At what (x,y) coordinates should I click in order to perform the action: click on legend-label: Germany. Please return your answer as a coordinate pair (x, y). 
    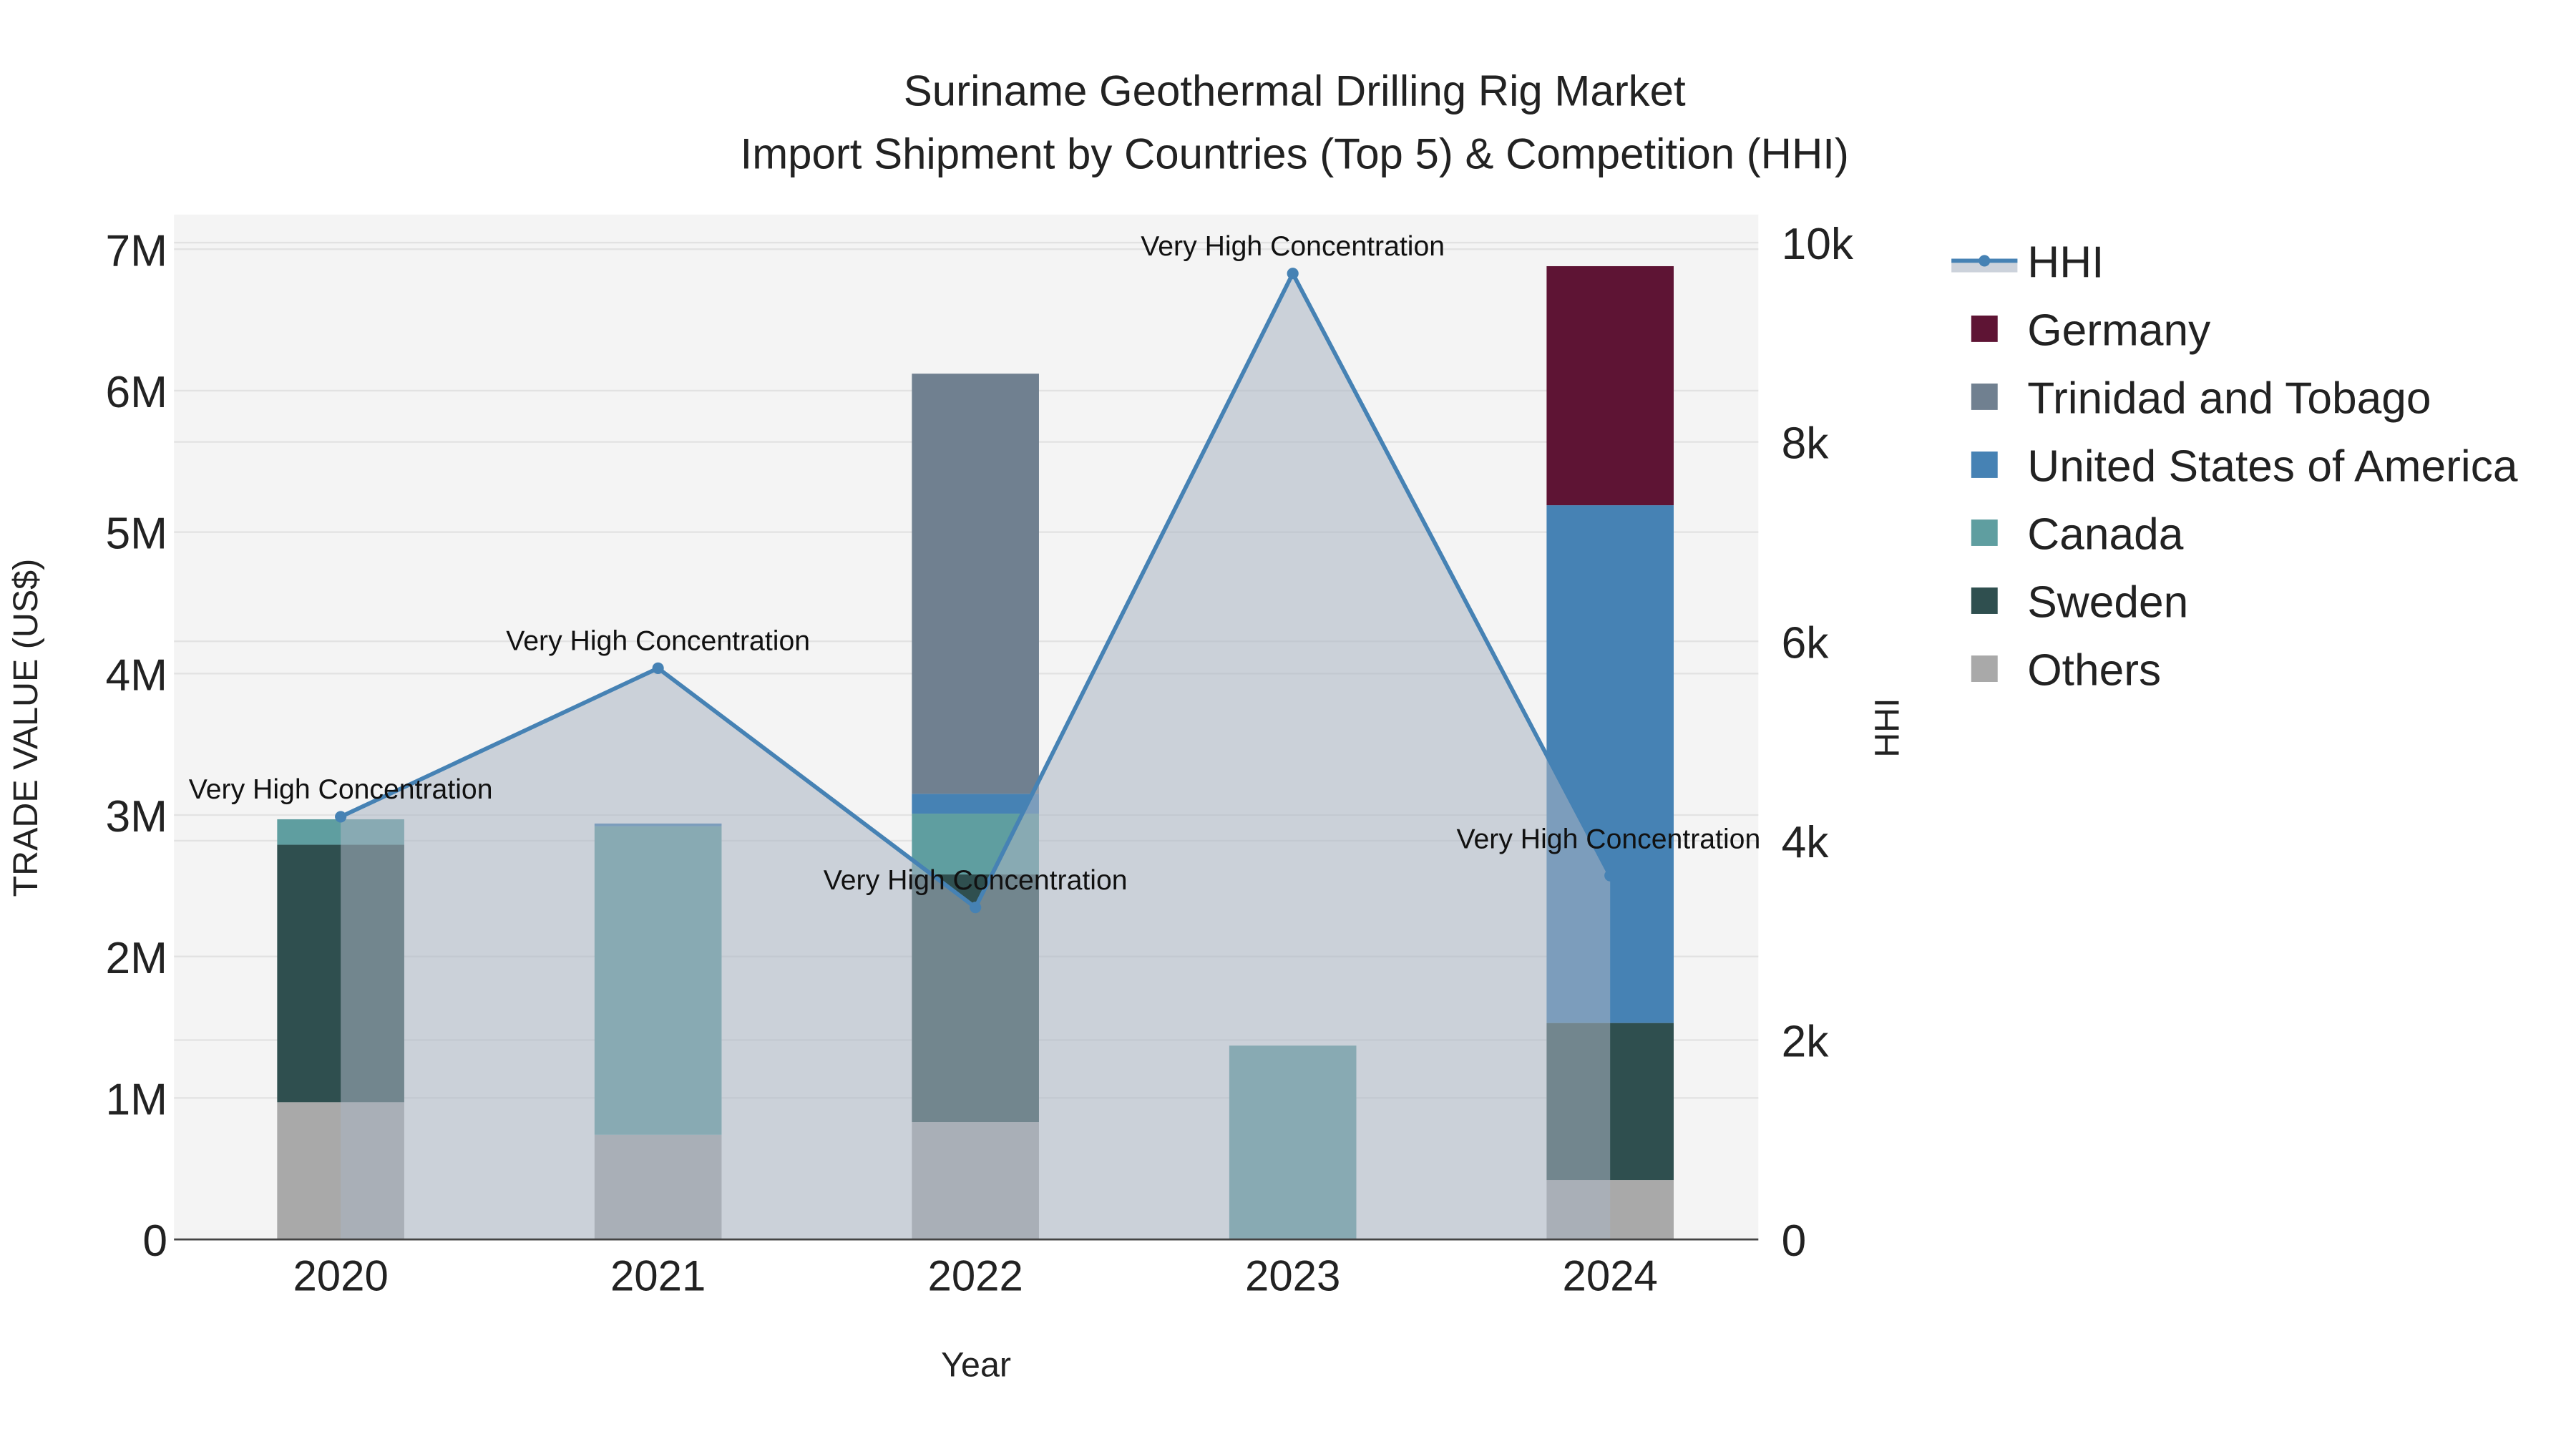
    Looking at the image, I should click on (2119, 330).